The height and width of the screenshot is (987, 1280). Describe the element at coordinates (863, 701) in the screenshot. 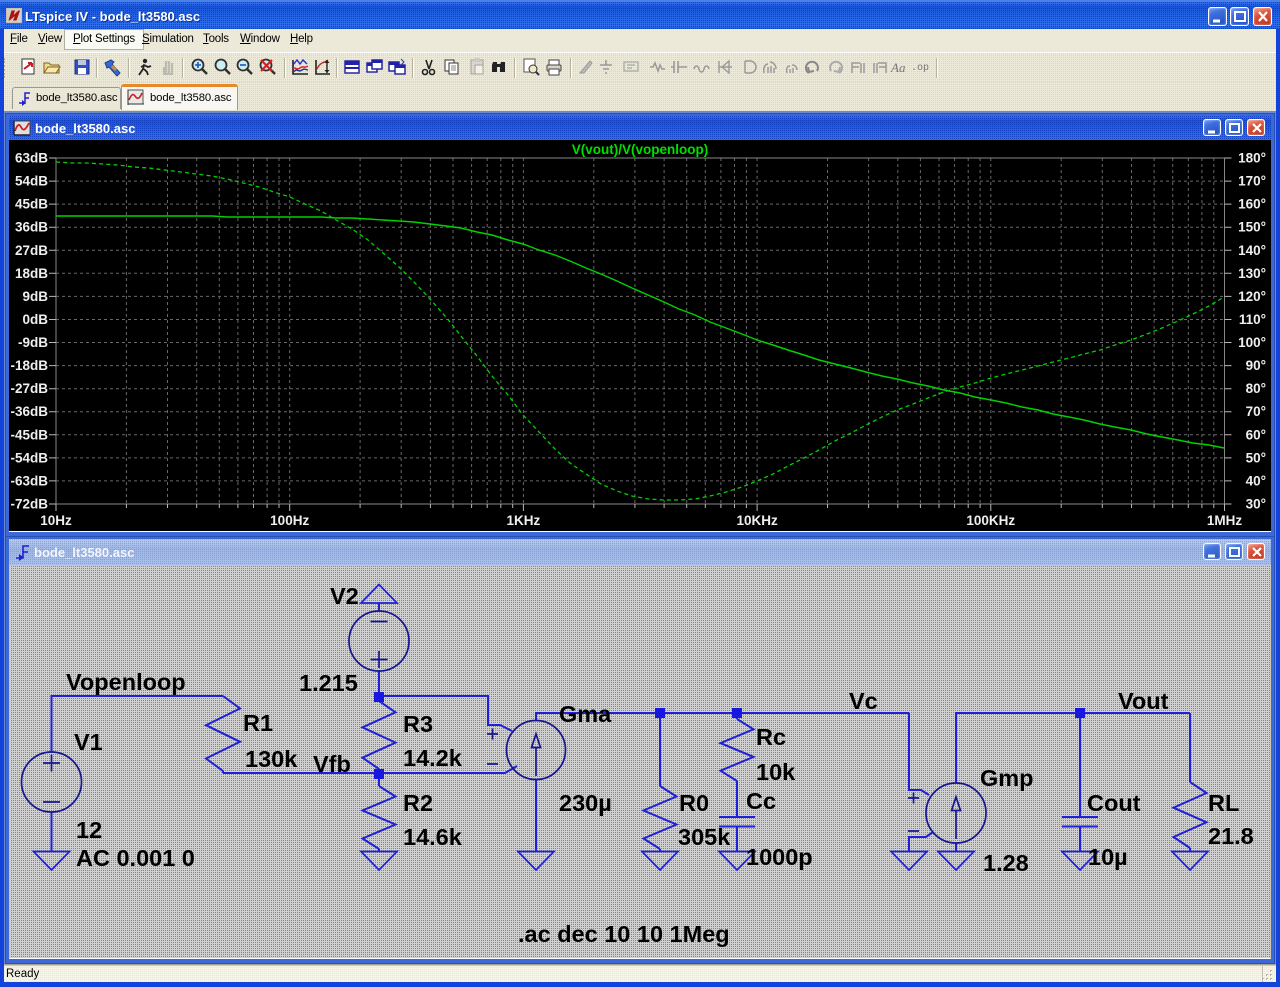

I see `svg-text: Vc` at that location.